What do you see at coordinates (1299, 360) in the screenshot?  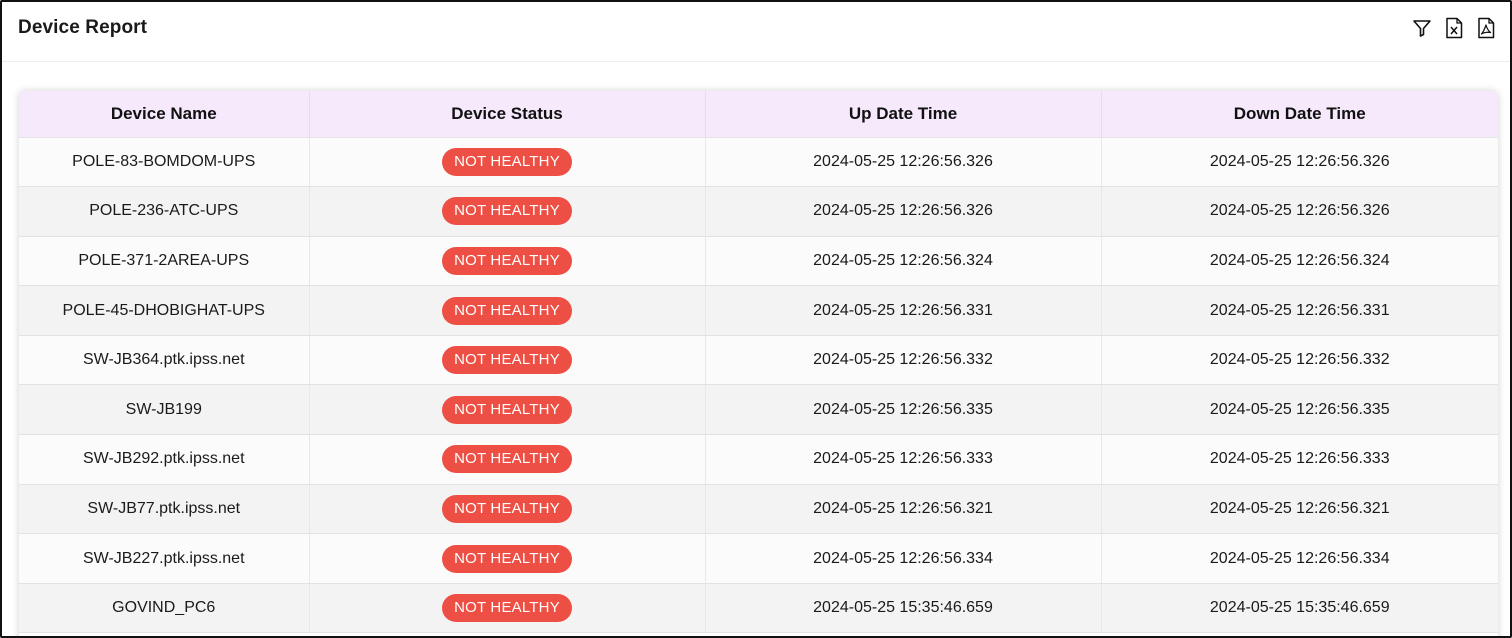 I see `down-date-time-cell: 2024-05-25 12:26:56.332` at bounding box center [1299, 360].